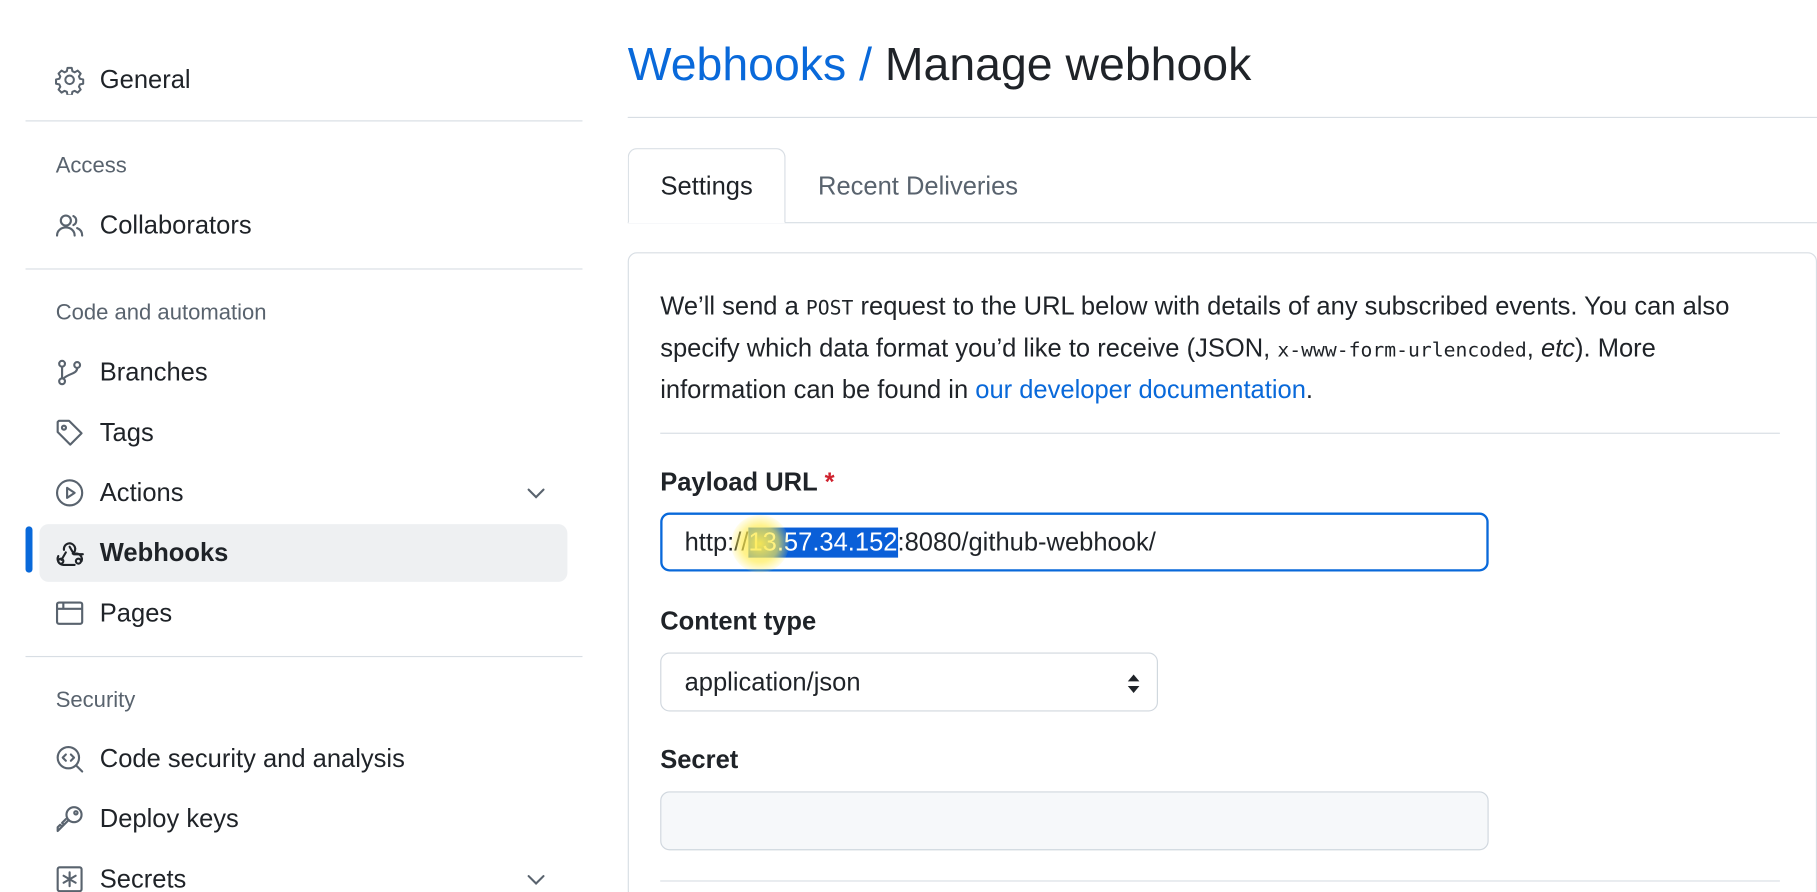  What do you see at coordinates (303, 871) in the screenshot?
I see `sidebar-item-secrets: Secrets` at bounding box center [303, 871].